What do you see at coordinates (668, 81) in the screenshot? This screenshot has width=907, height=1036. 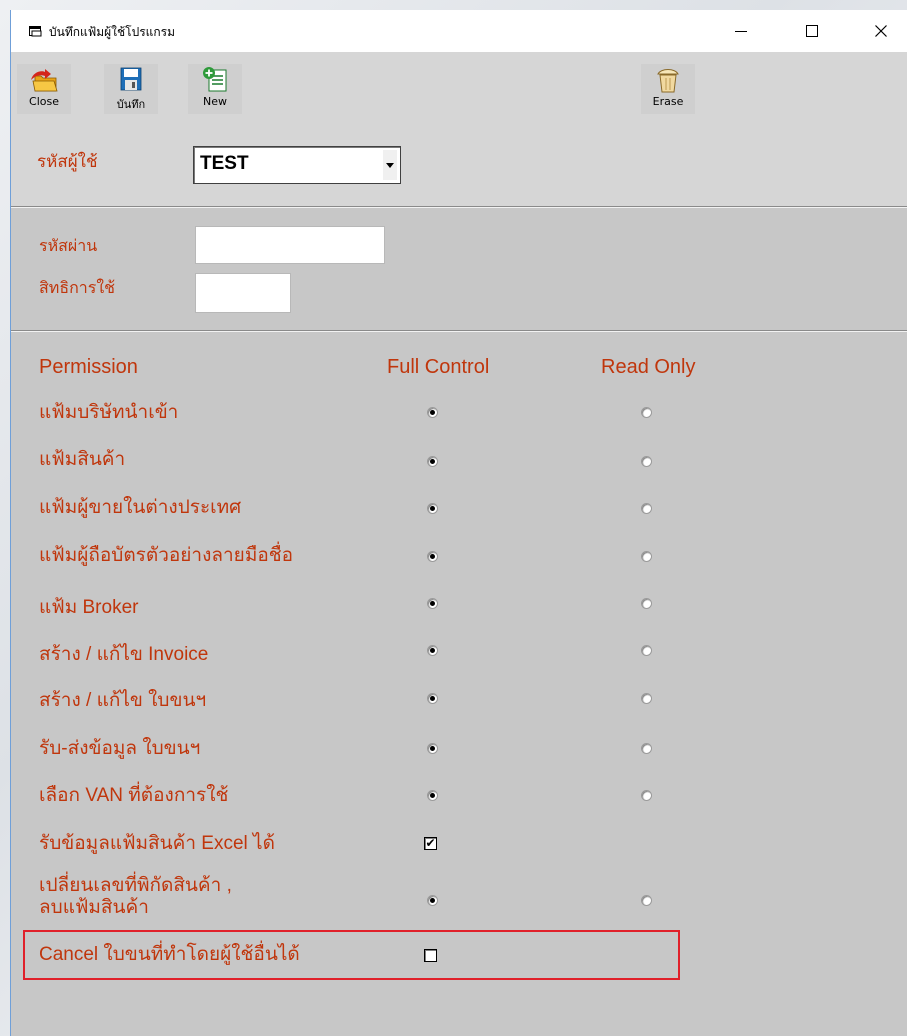 I see `trash-bin-icon` at bounding box center [668, 81].